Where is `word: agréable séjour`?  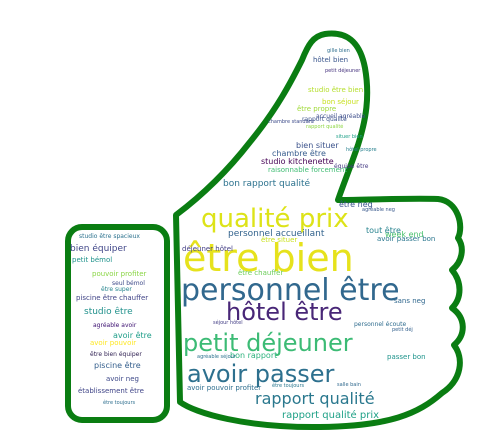 word: agréable séjour is located at coordinates (217, 356).